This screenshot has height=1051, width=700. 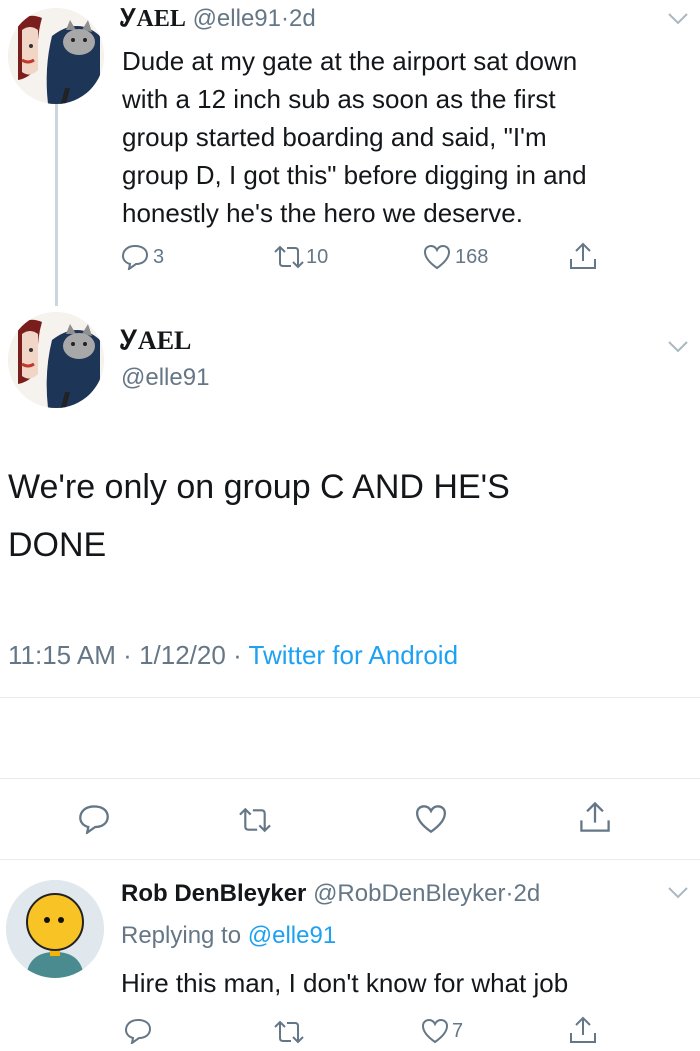 What do you see at coordinates (409, 893) in the screenshot?
I see `author-handle: @RobDenBleyker` at bounding box center [409, 893].